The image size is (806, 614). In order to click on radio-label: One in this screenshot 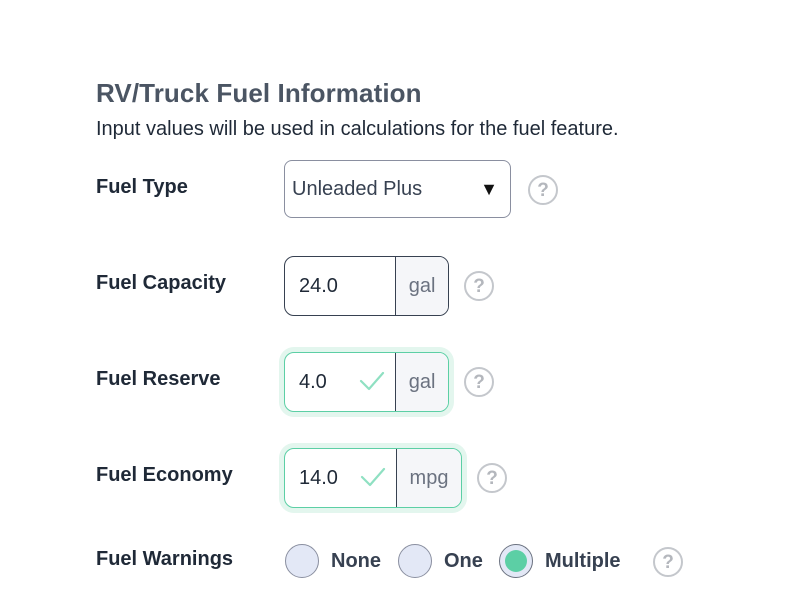, I will do `click(463, 560)`.